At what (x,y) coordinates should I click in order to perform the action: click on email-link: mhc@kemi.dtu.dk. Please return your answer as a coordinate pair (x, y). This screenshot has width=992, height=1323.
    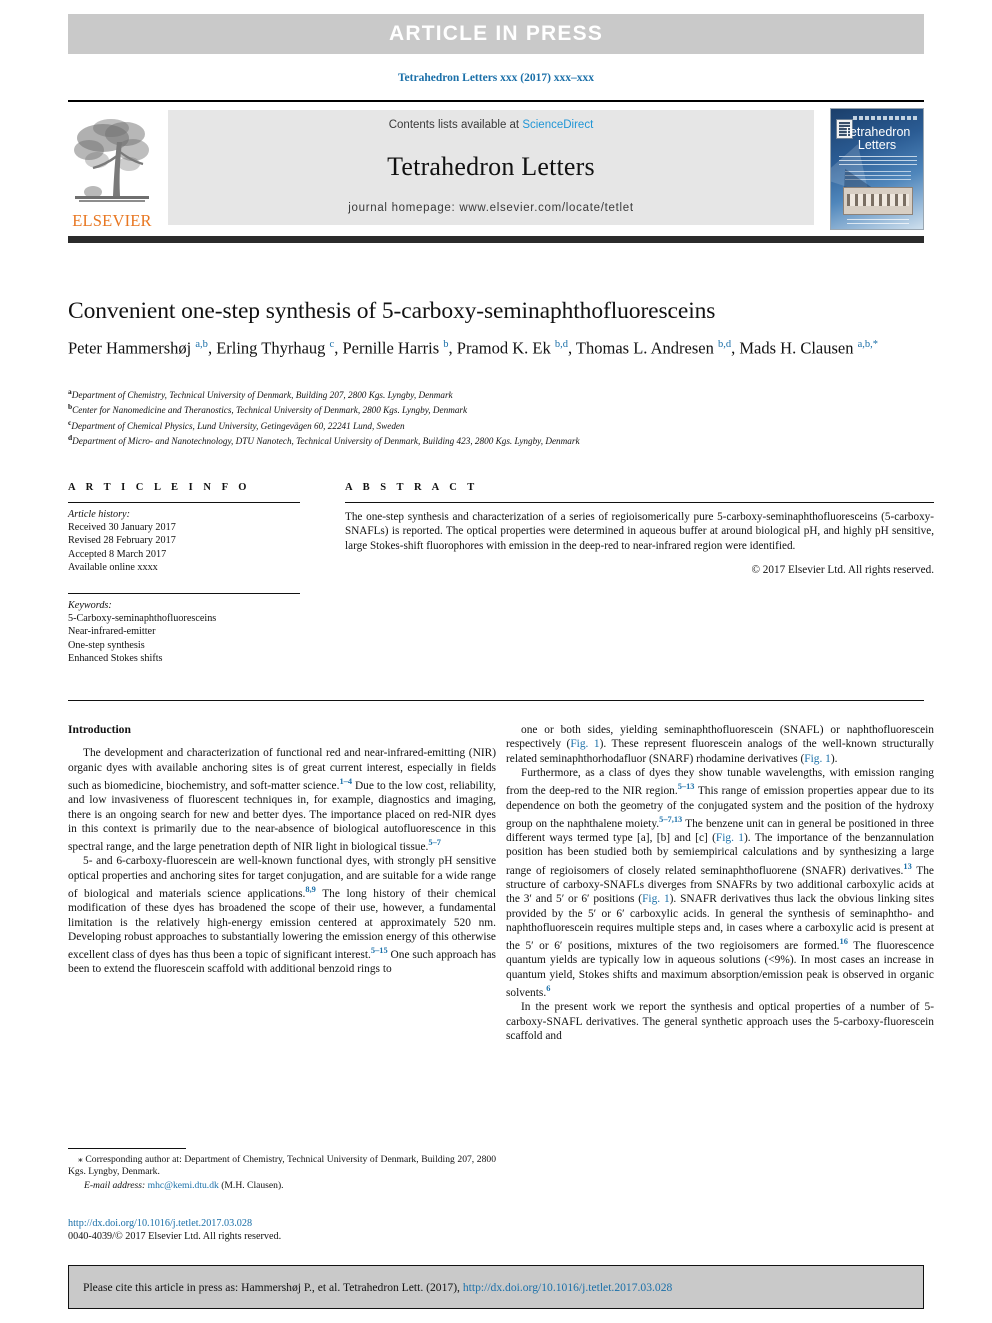
    Looking at the image, I should click on (183, 1185).